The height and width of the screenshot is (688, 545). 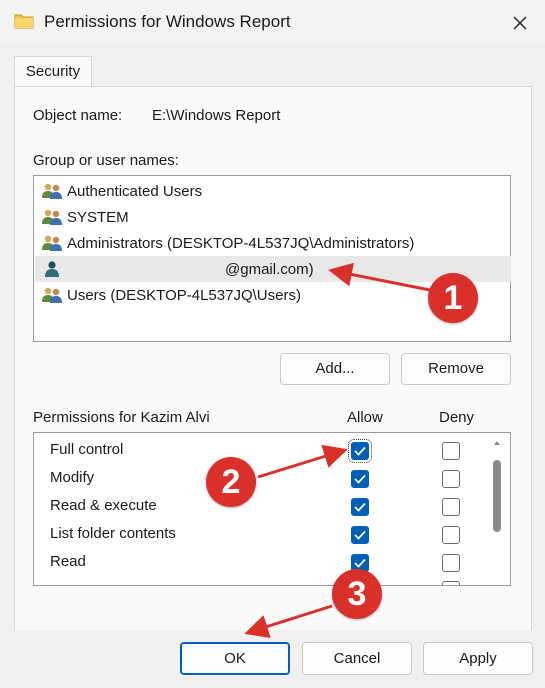 I want to click on user-icon, so click(x=52, y=269).